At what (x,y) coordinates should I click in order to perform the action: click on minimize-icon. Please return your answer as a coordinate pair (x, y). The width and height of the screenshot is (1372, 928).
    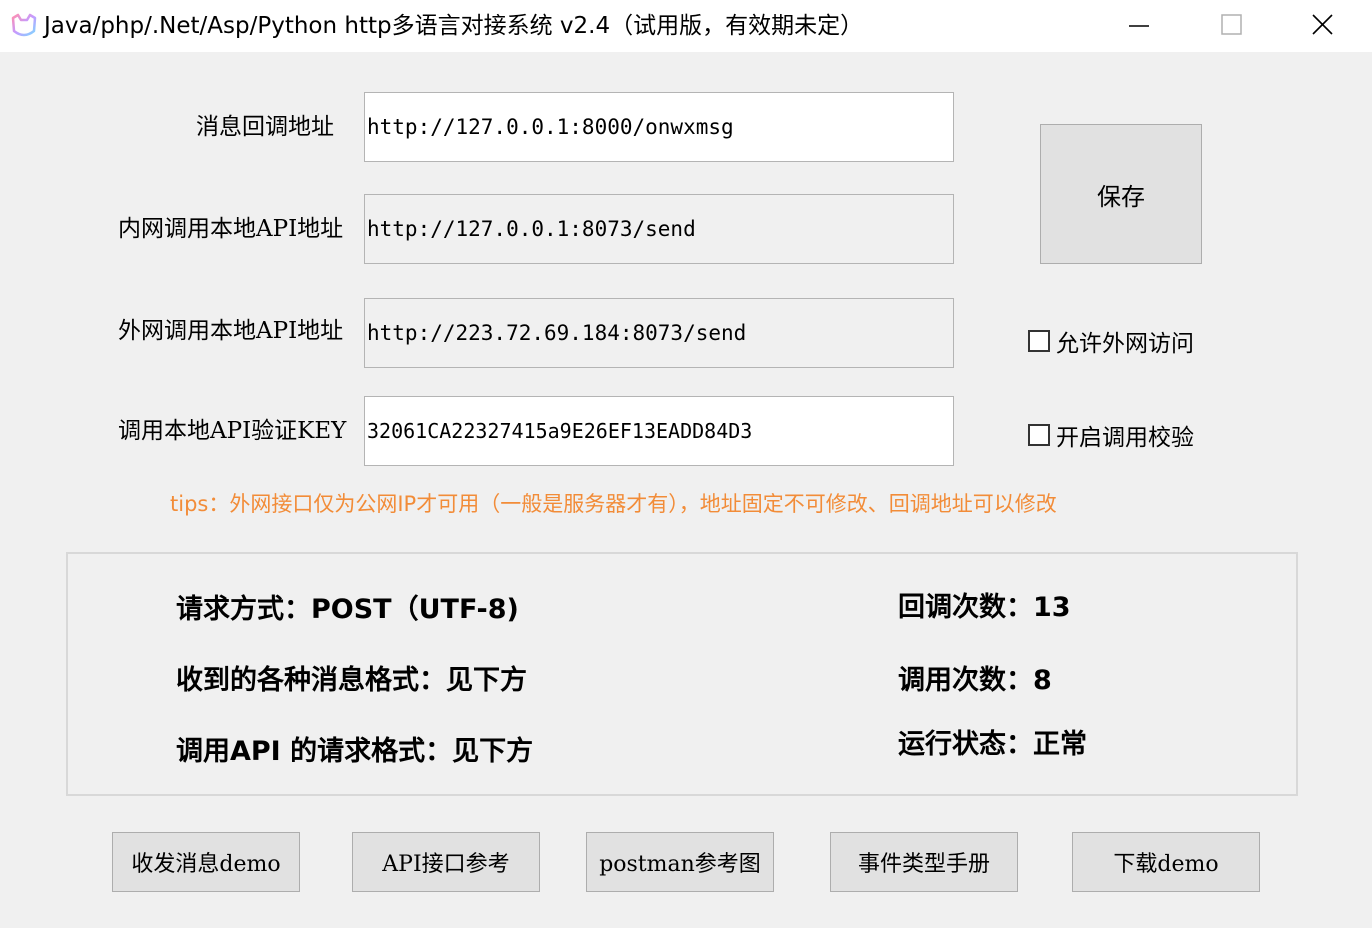
    Looking at the image, I should click on (1139, 26).